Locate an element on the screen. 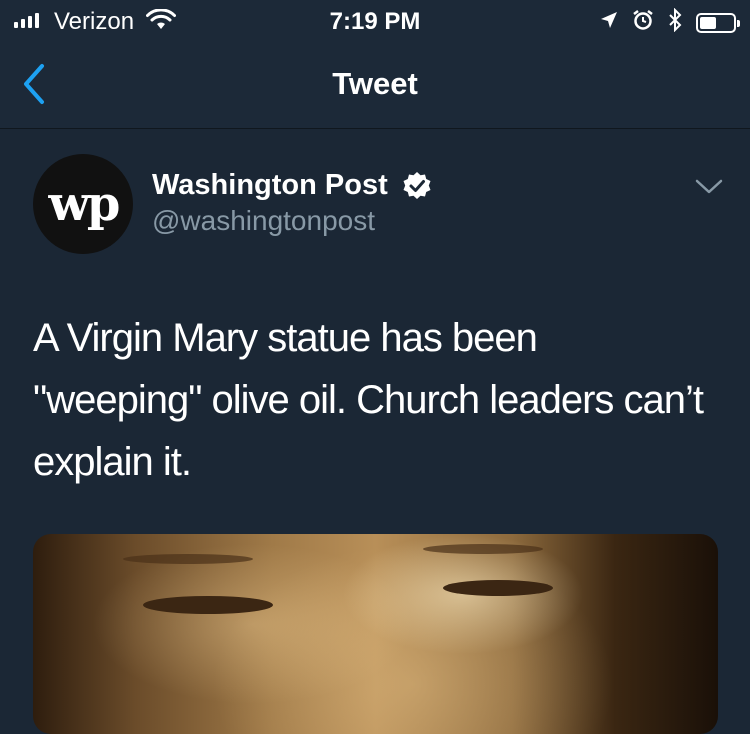 The width and height of the screenshot is (750, 734). washington-post-logo: wp is located at coordinates (84, 204).